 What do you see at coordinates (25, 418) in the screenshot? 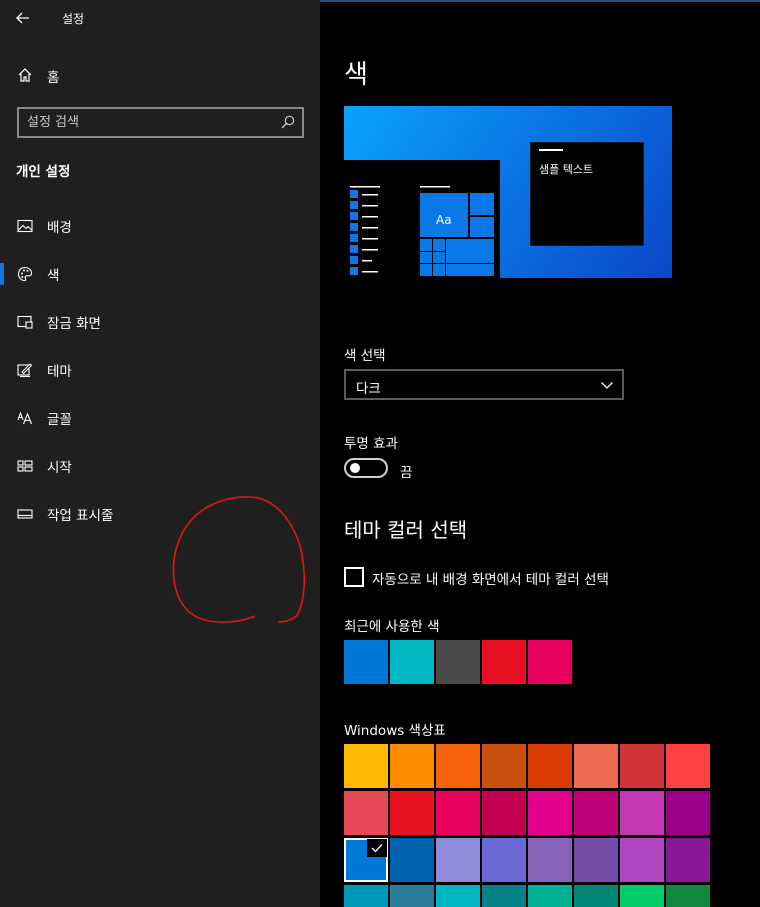
I see `font-icon` at bounding box center [25, 418].